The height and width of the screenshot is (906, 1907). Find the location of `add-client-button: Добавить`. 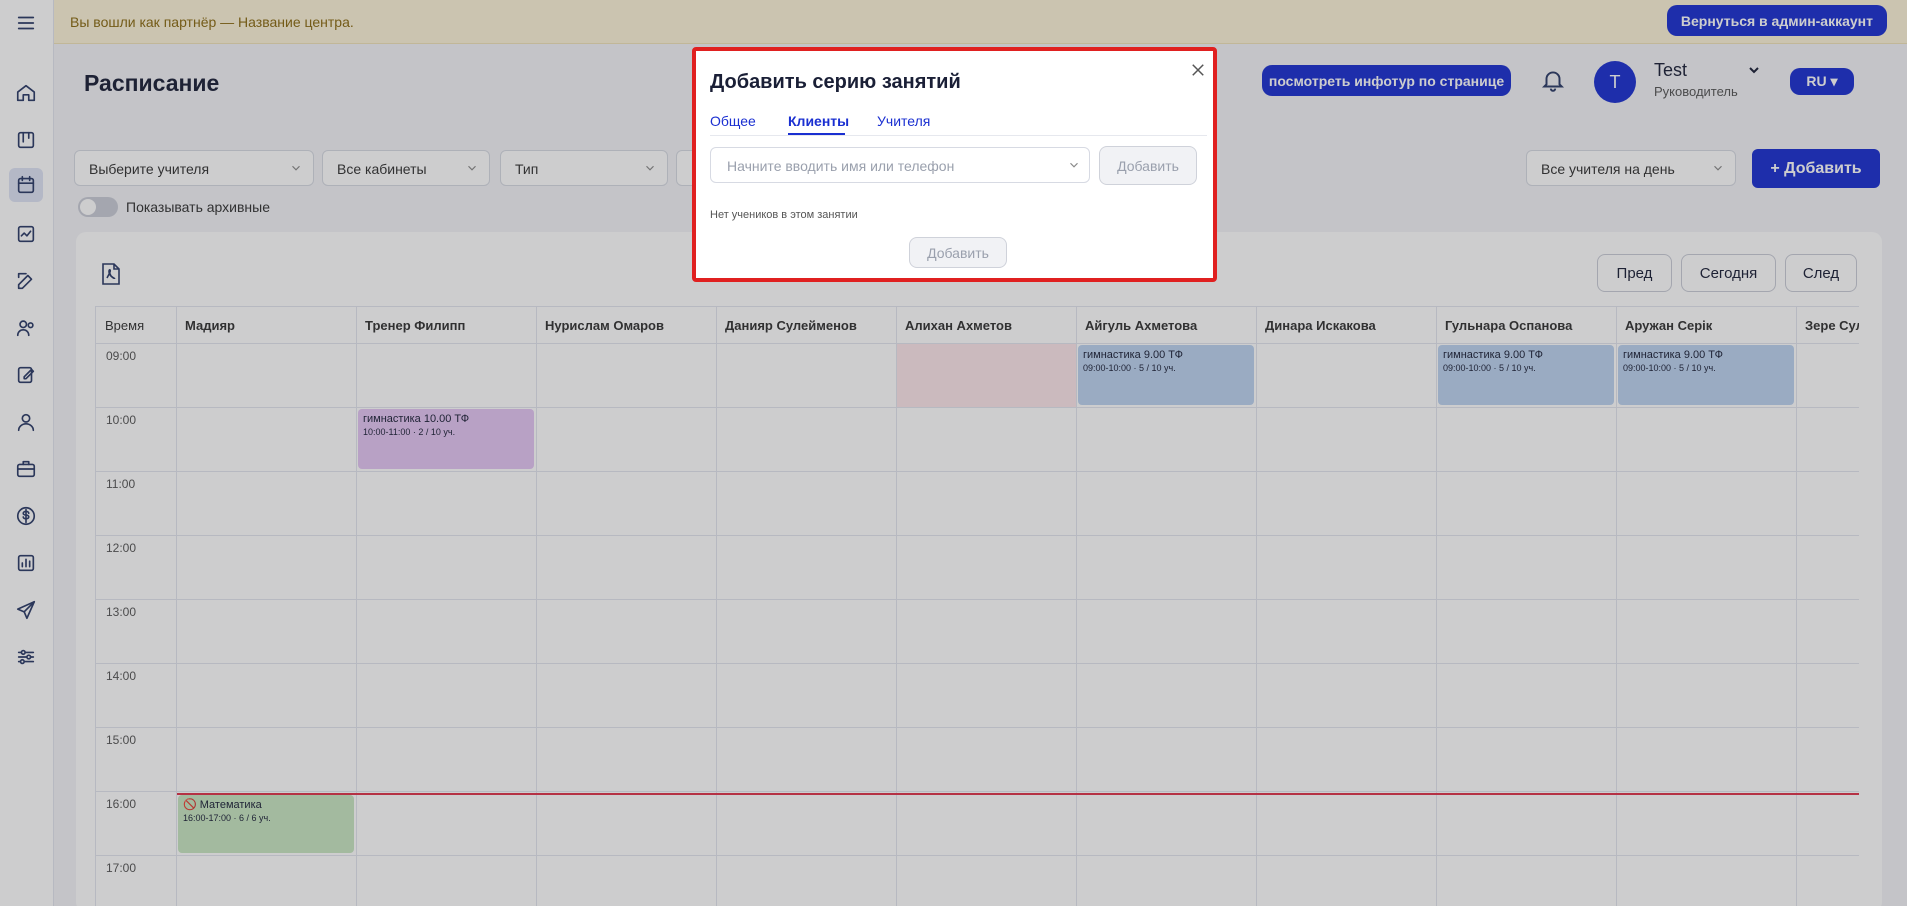

add-client-button: Добавить is located at coordinates (1148, 165).